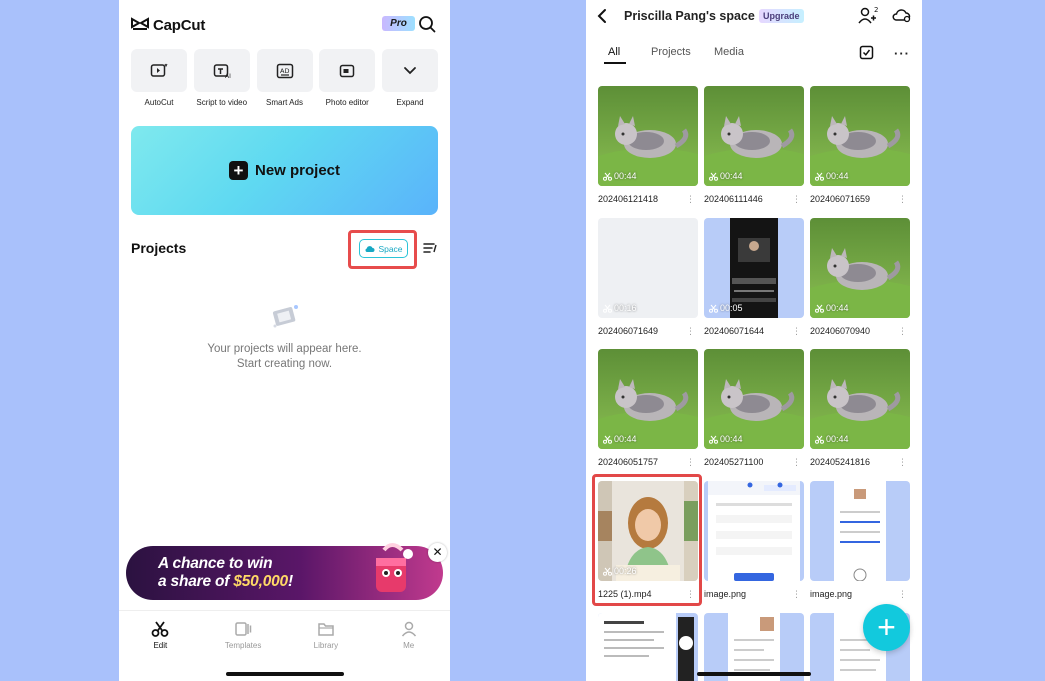 The image size is (1045, 681). Describe the element at coordinates (886, 627) in the screenshot. I see `add-fab-button: +` at that location.